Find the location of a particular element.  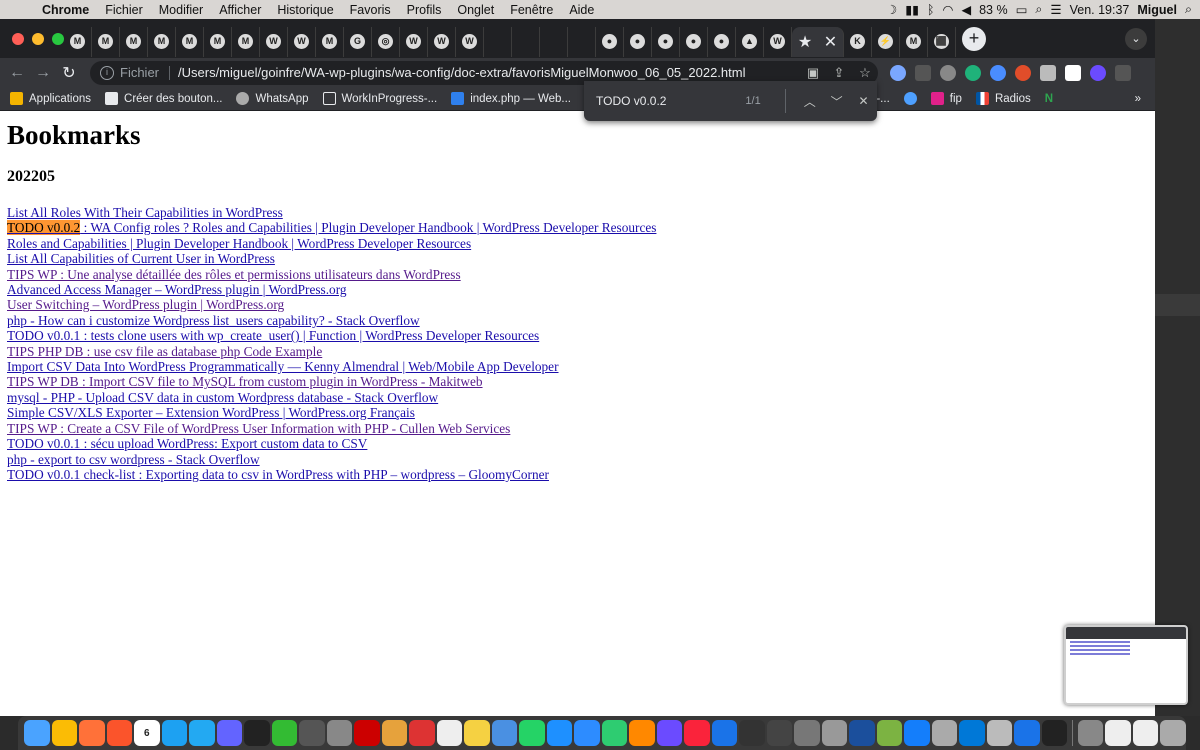

dock-xcode-icon is located at coordinates (917, 733).